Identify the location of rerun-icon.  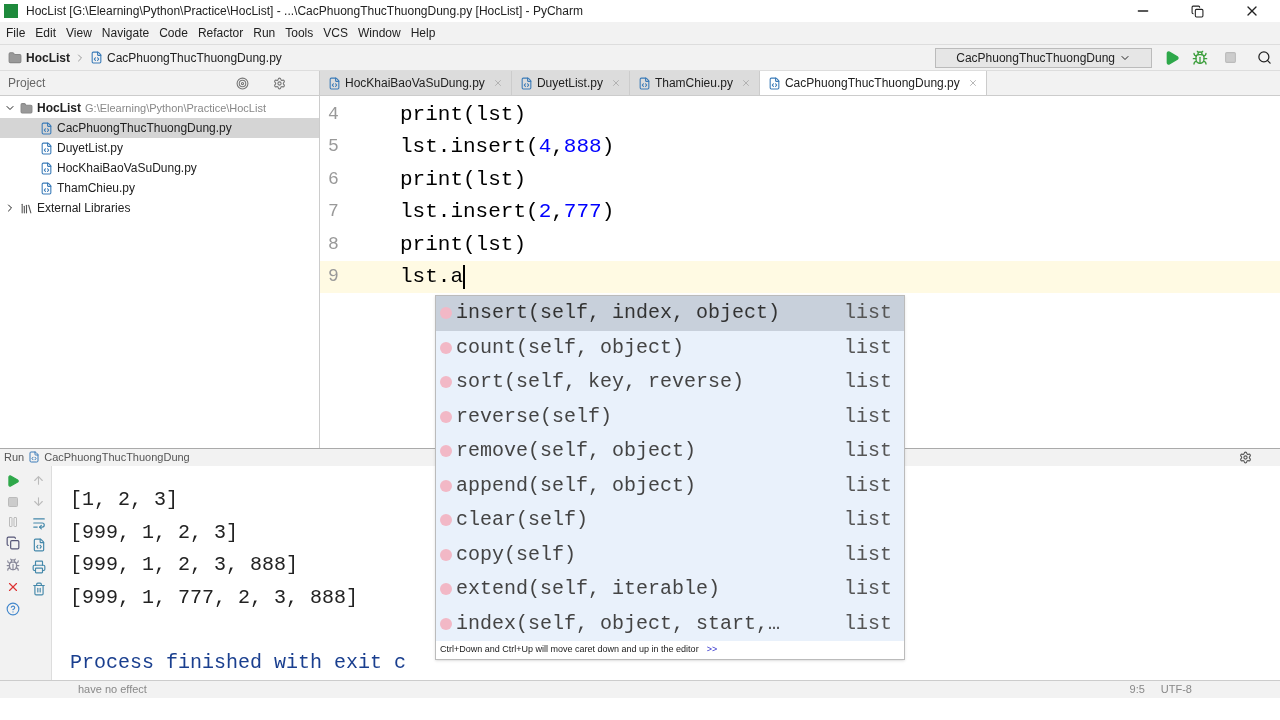
(13, 480).